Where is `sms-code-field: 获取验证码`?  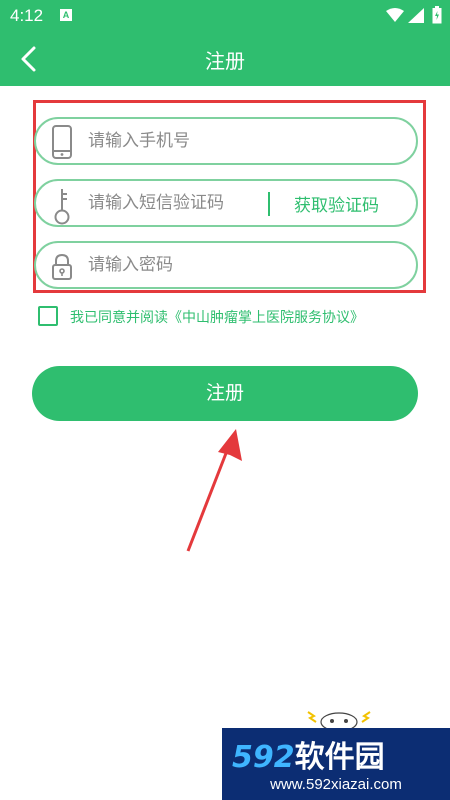
sms-code-field: 获取验证码 is located at coordinates (226, 203).